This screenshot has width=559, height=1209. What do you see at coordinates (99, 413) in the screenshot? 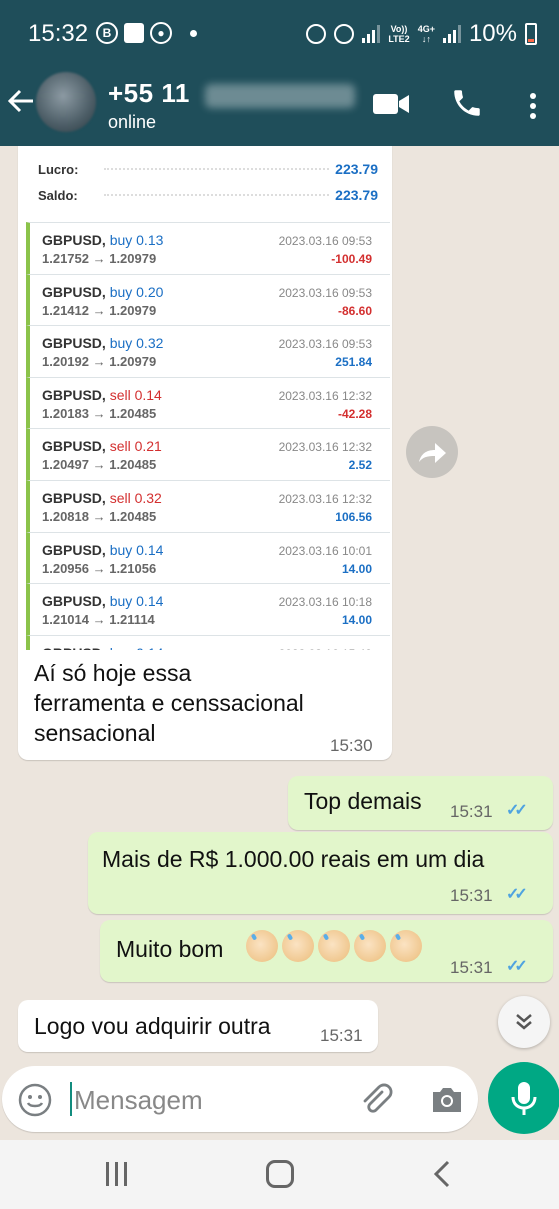
I see `trade-prices: 1.20183 → 1.20485` at bounding box center [99, 413].